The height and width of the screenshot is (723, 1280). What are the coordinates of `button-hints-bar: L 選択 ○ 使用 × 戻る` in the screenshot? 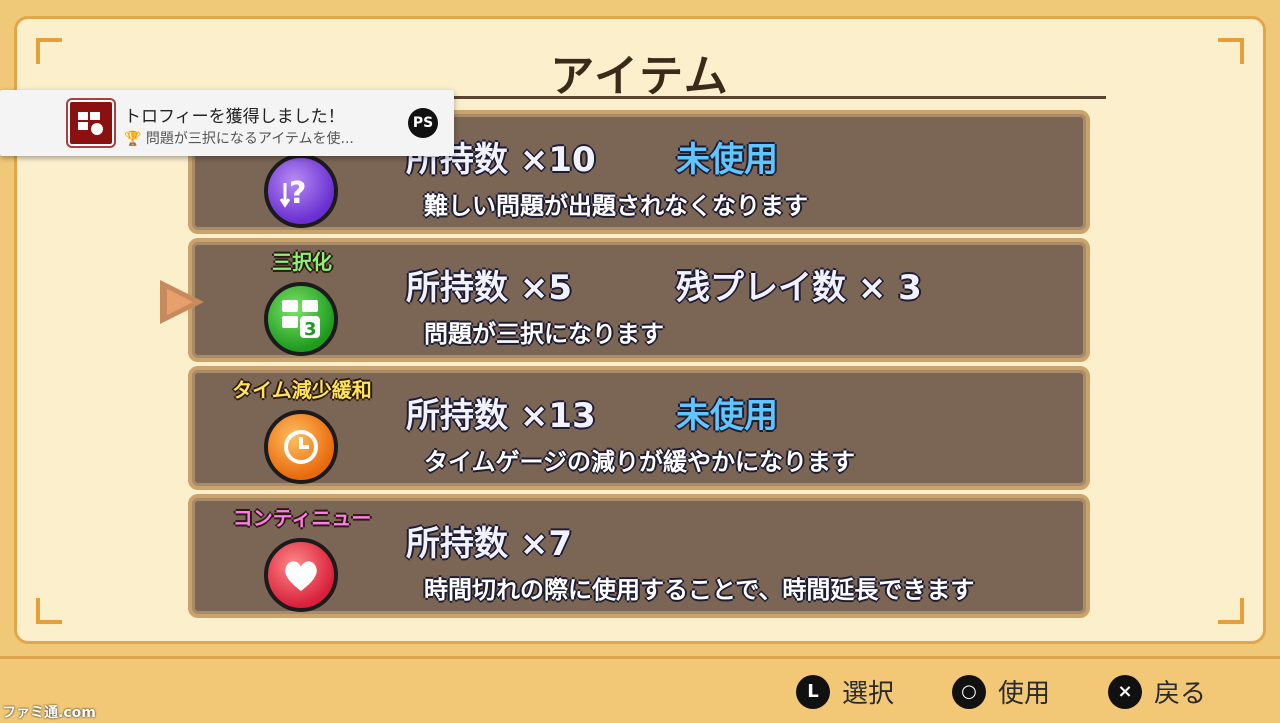 It's located at (640, 689).